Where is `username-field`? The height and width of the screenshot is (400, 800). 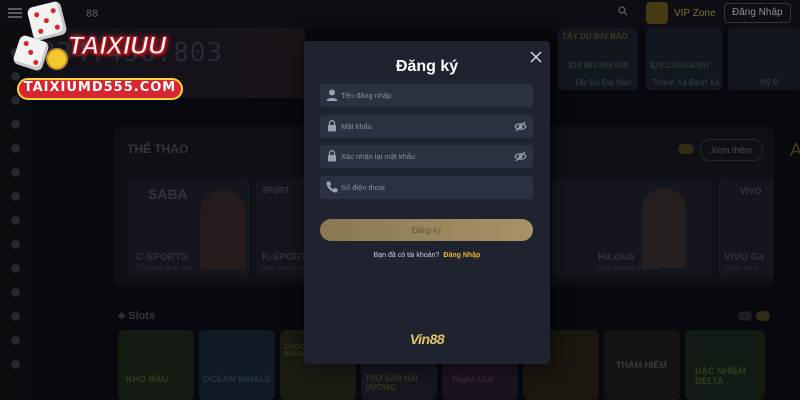
username-field is located at coordinates (426, 95).